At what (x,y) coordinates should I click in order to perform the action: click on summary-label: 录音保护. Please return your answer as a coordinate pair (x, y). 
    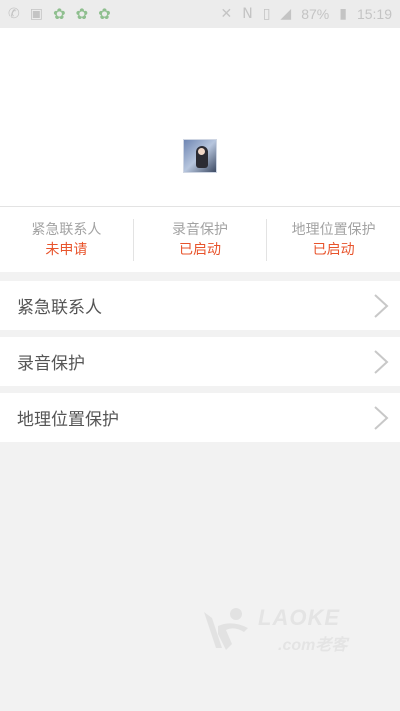
    Looking at the image, I should click on (200, 229).